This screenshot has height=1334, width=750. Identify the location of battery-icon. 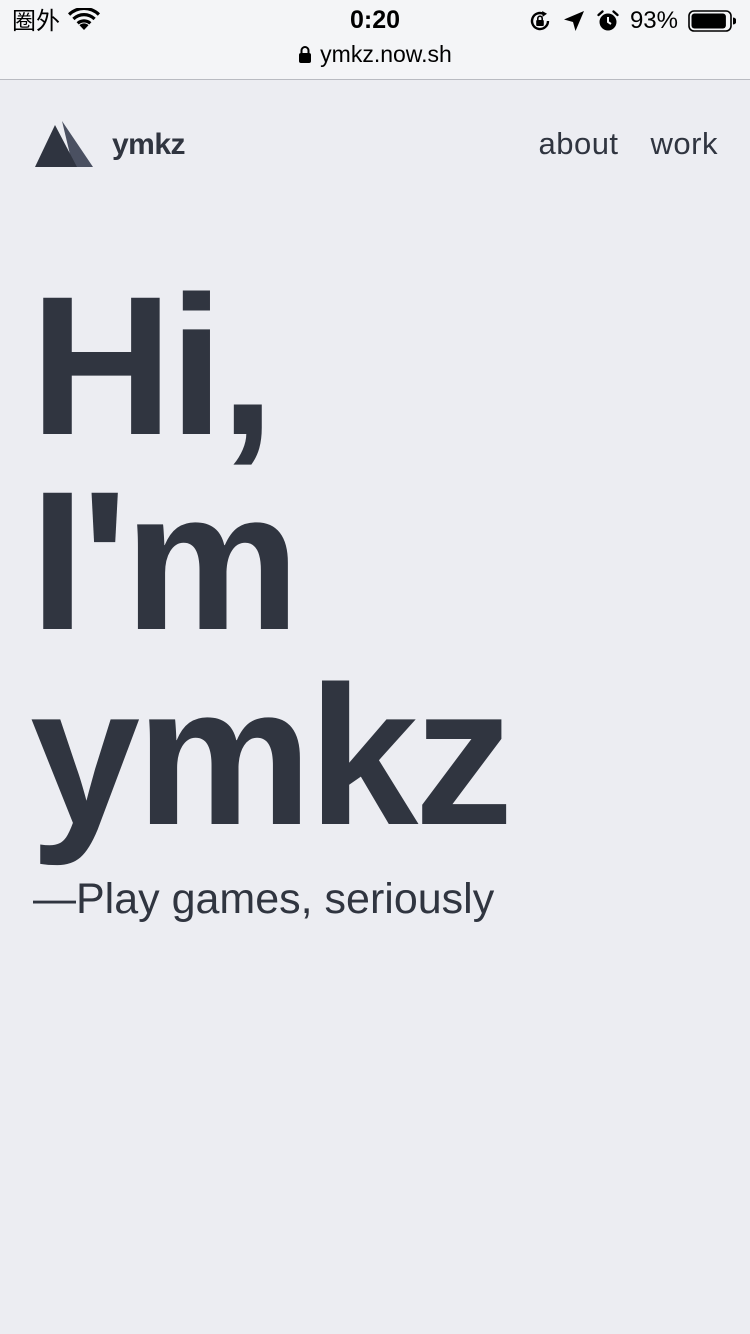
(712, 21).